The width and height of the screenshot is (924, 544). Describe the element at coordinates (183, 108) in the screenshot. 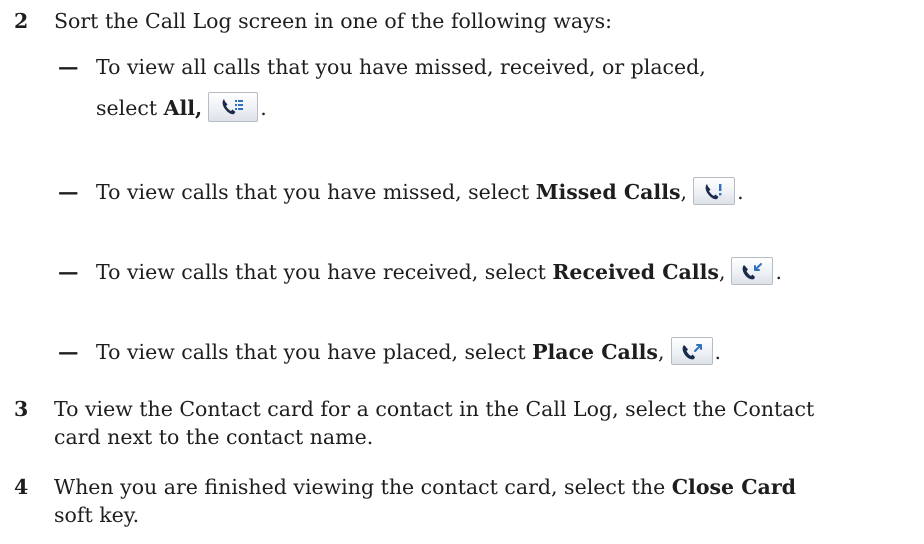

I see `option-label: All,` at that location.